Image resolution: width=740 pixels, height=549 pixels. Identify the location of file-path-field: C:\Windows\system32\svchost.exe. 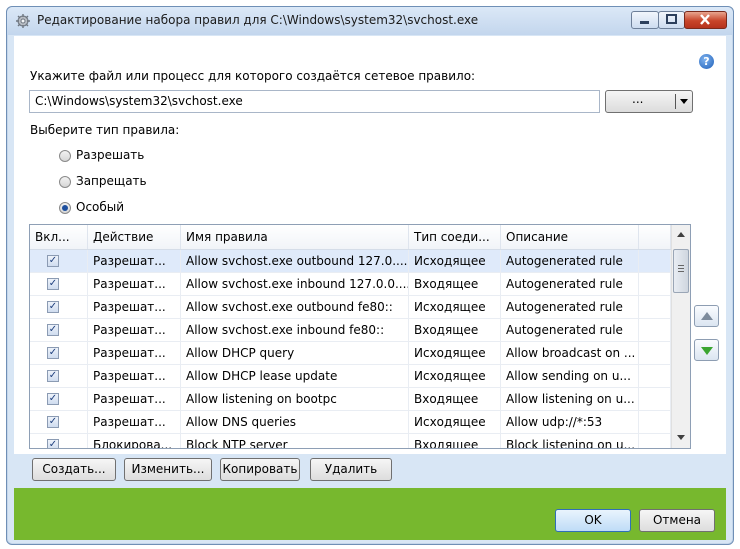
(314, 101).